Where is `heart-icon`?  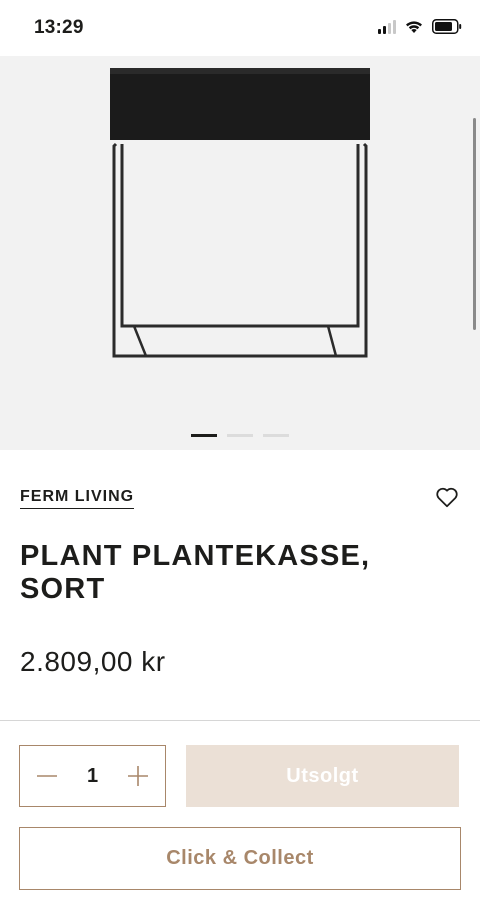 heart-icon is located at coordinates (447, 497).